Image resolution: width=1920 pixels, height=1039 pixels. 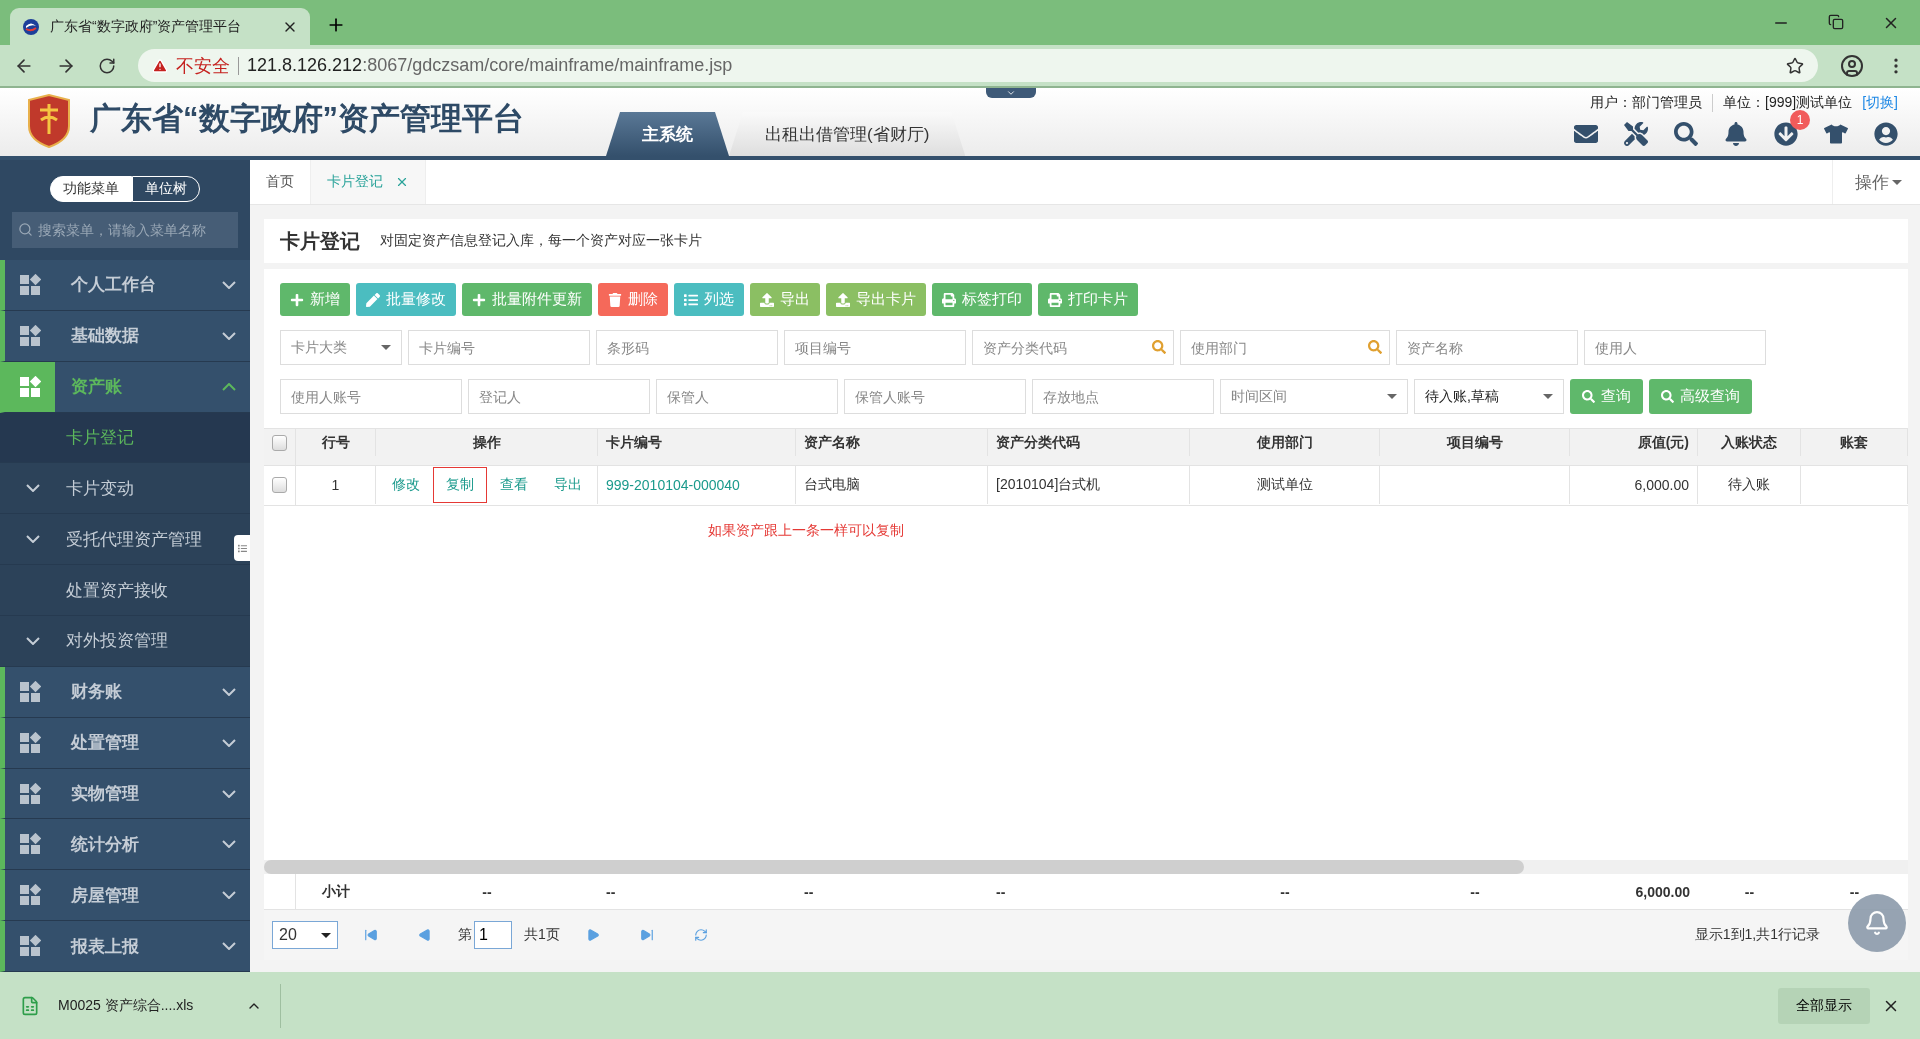 What do you see at coordinates (405, 484) in the screenshot?
I see `action-link: 修改` at bounding box center [405, 484].